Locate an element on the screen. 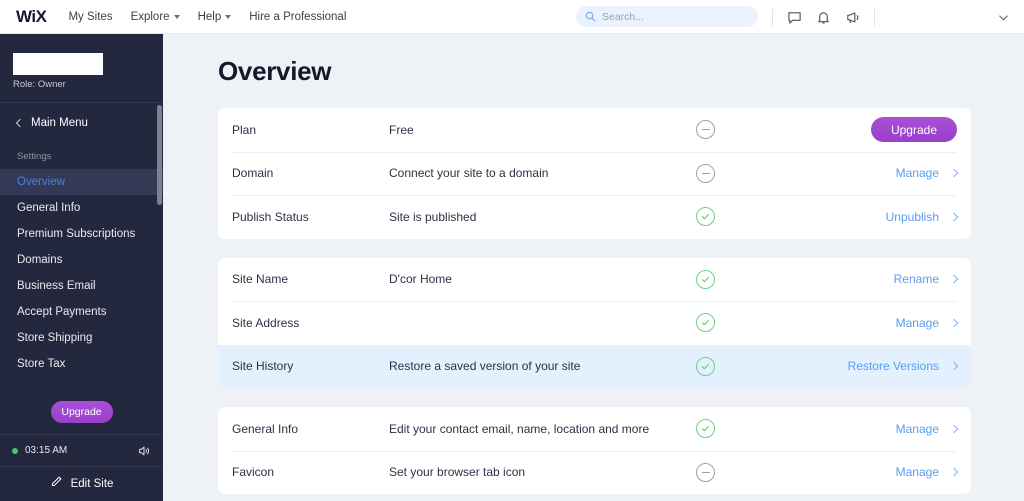  table-row: Site Address Manage is located at coordinates (594, 323).